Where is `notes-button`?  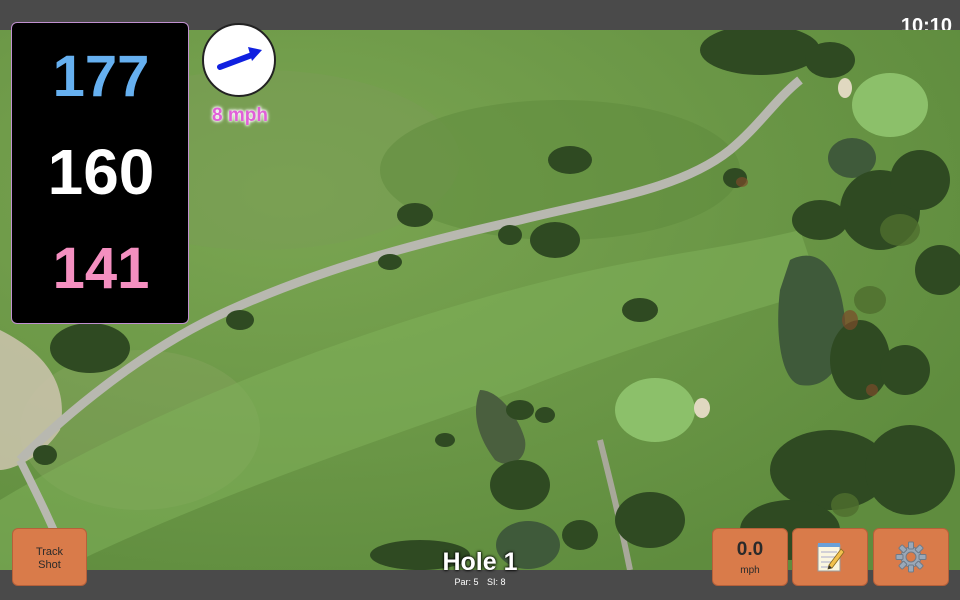 notes-button is located at coordinates (830, 557).